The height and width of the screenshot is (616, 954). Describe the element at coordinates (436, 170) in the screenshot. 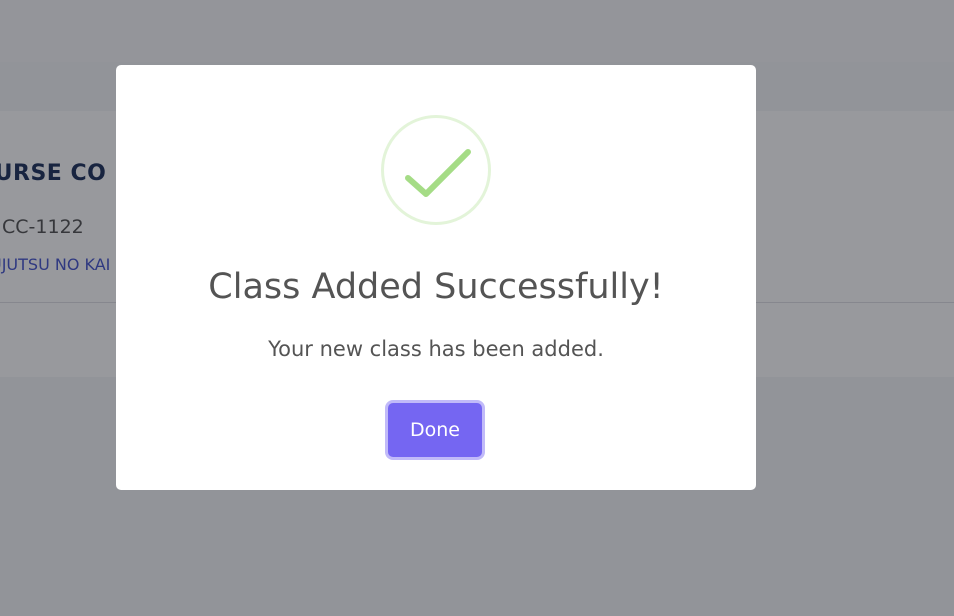

I see `check-circle-icon` at that location.